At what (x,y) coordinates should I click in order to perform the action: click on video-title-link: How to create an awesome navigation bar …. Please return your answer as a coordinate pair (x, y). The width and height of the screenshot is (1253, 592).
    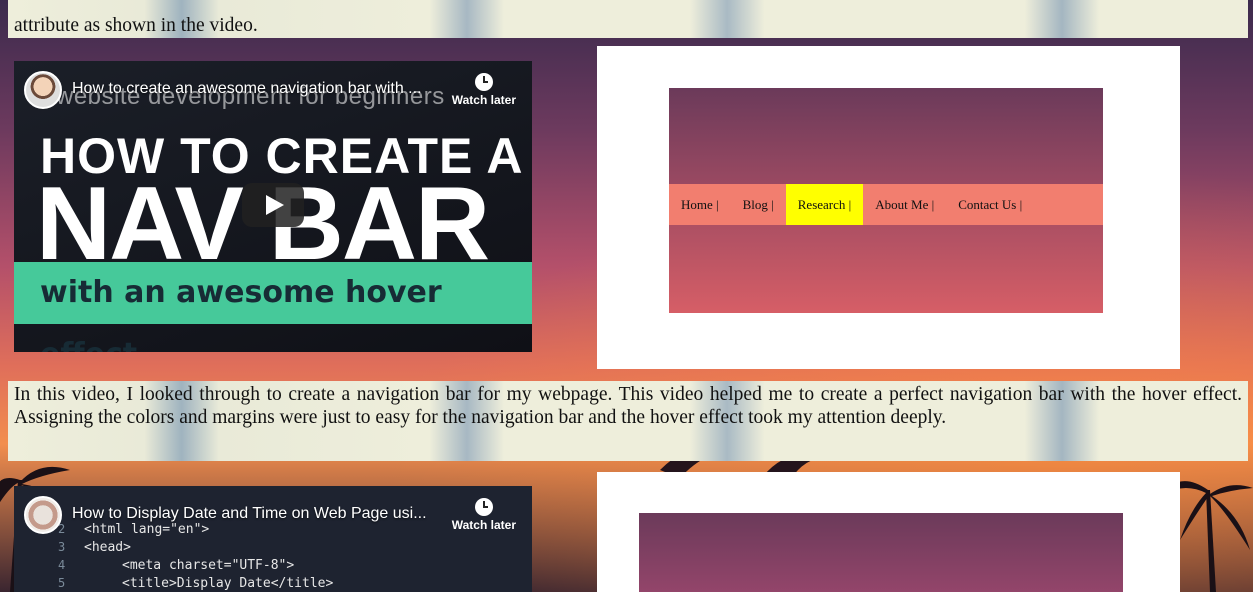
    Looking at the image, I should click on (247, 89).